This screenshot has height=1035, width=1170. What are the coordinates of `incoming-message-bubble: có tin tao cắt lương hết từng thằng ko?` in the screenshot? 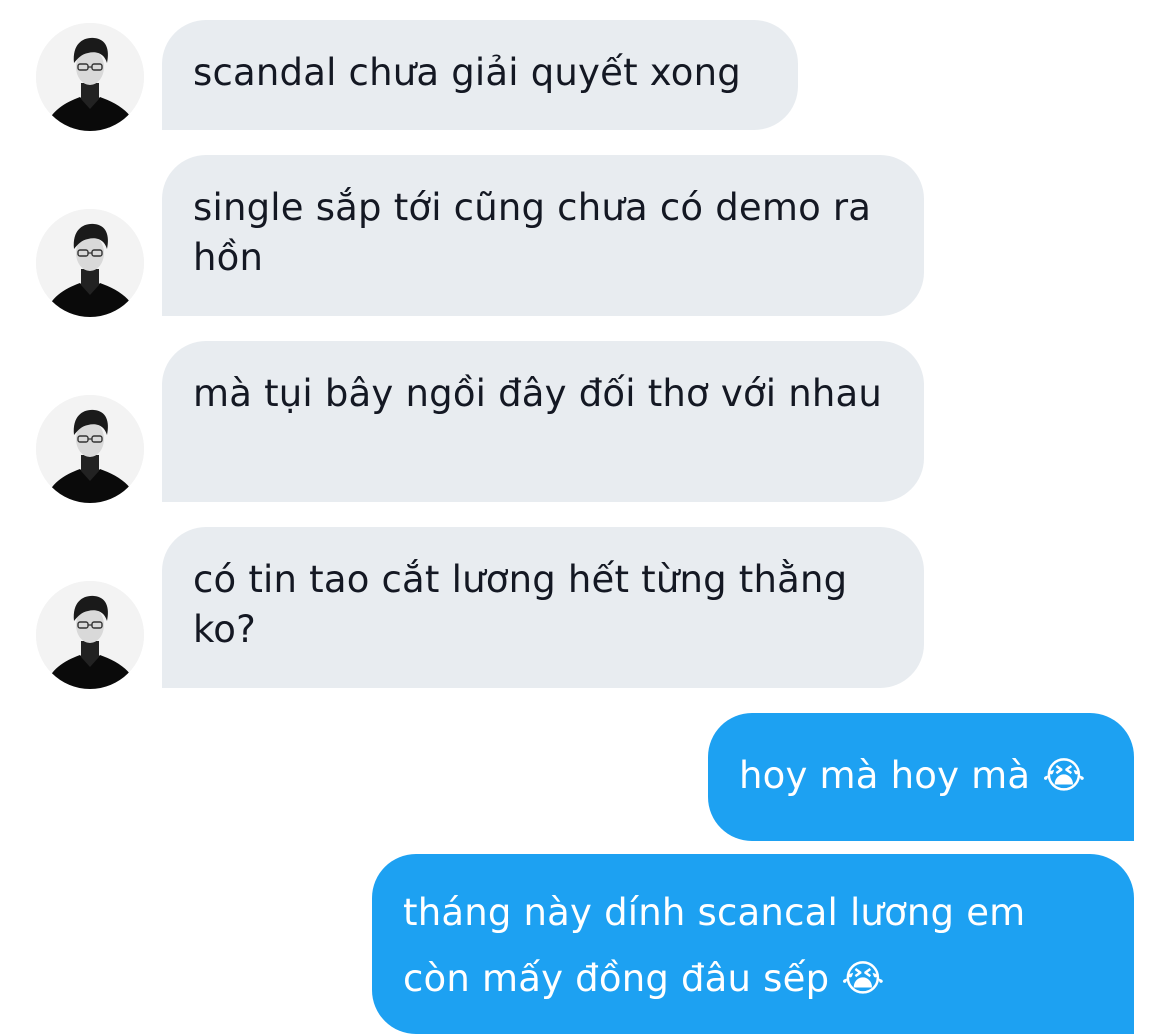 It's located at (543, 607).